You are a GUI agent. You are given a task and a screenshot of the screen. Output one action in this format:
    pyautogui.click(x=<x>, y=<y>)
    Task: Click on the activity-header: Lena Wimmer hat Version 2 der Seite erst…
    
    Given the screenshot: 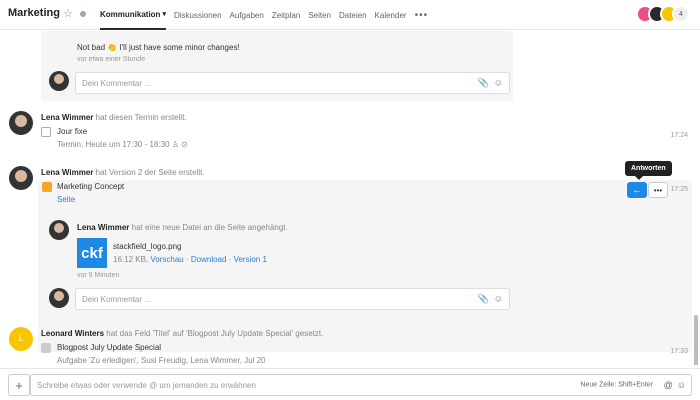 What is the action you would take?
    pyautogui.click(x=123, y=172)
    